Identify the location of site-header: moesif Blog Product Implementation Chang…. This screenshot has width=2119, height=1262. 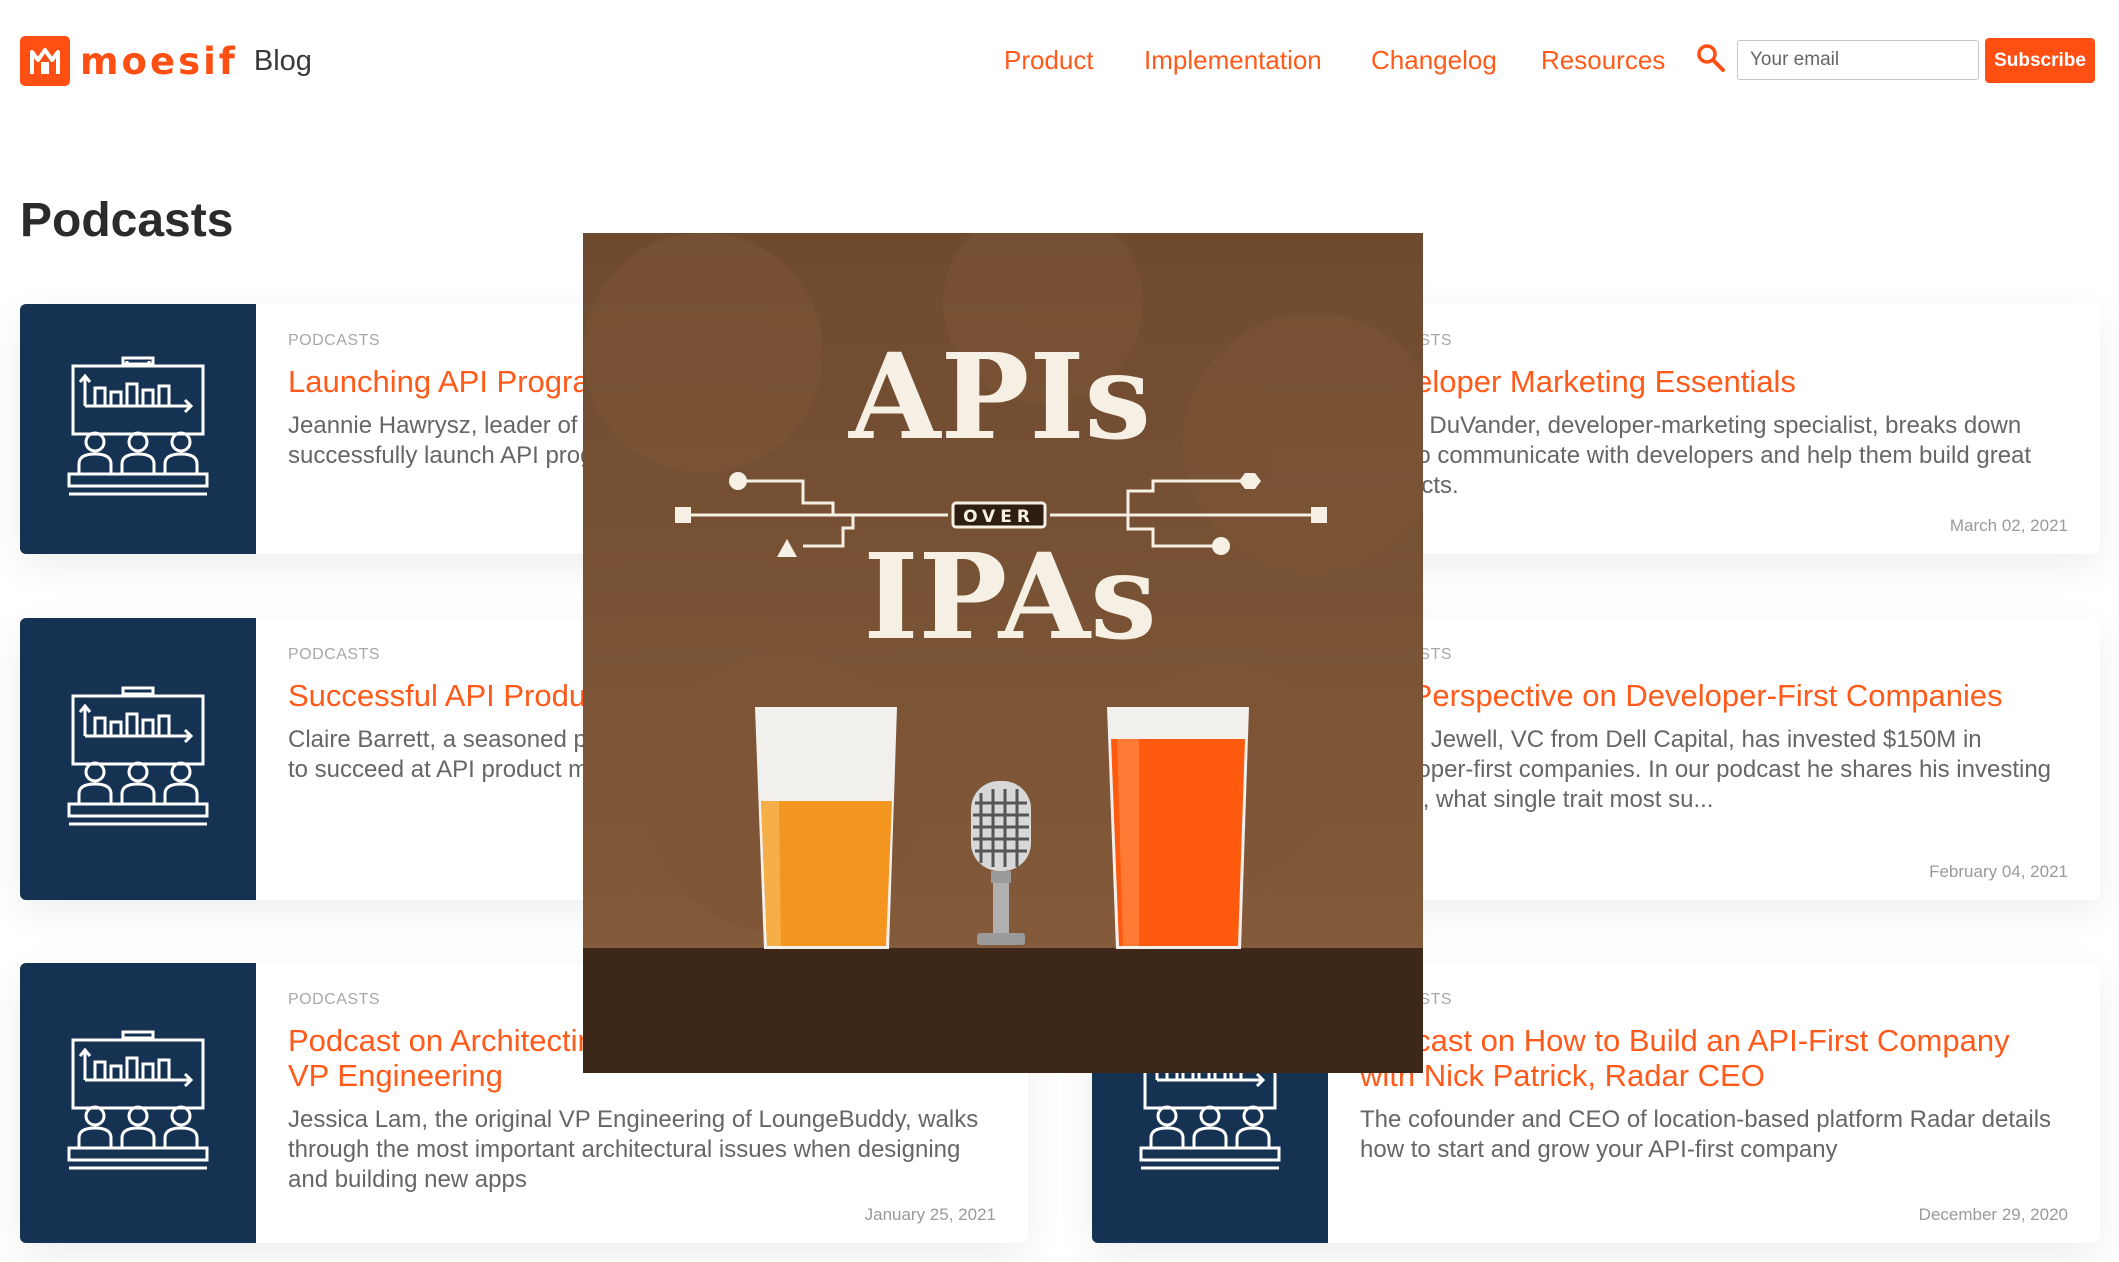
(1059, 60).